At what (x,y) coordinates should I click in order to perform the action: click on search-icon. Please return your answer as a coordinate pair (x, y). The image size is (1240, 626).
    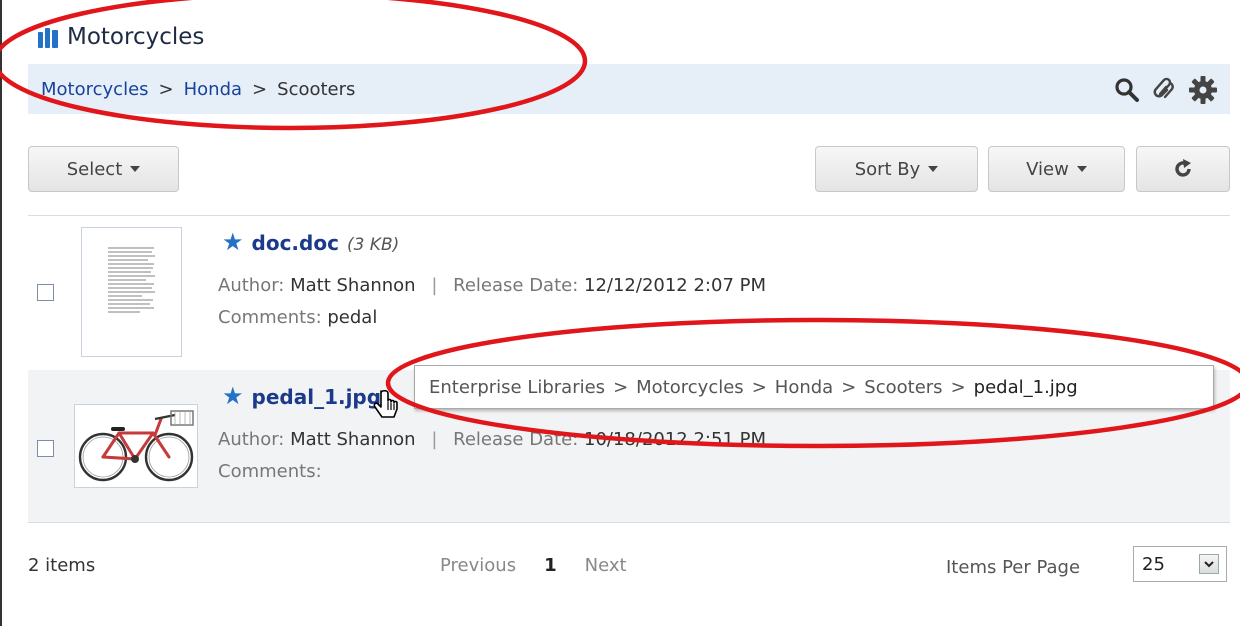
    Looking at the image, I should click on (1127, 90).